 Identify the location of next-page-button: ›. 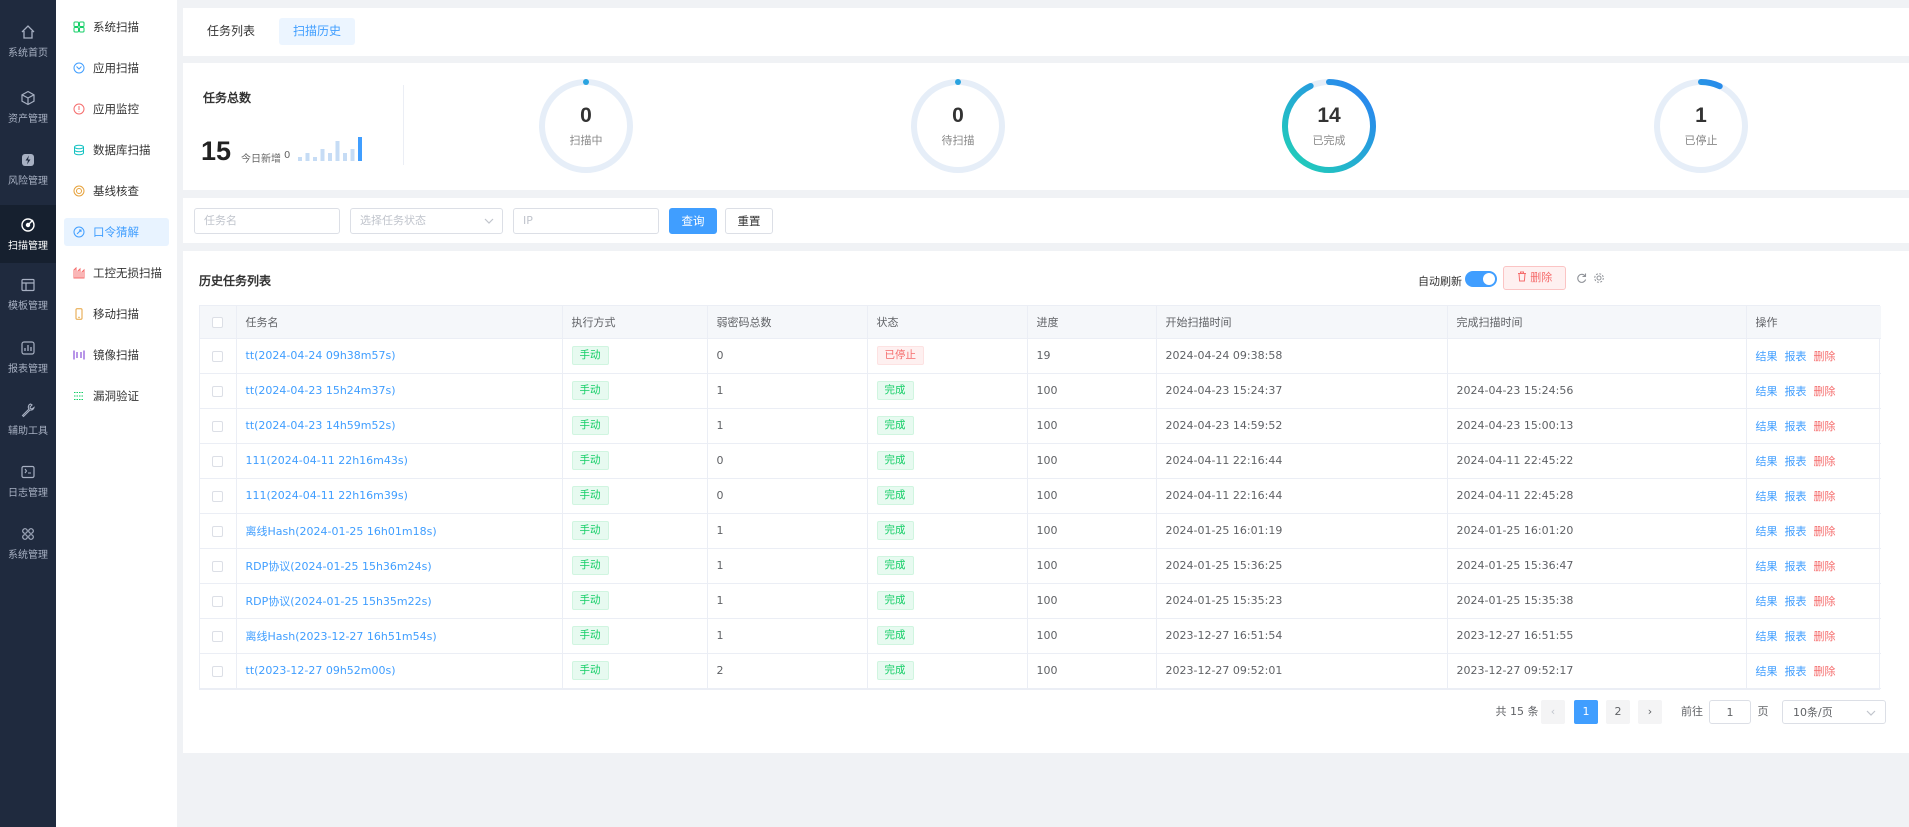
(1650, 712).